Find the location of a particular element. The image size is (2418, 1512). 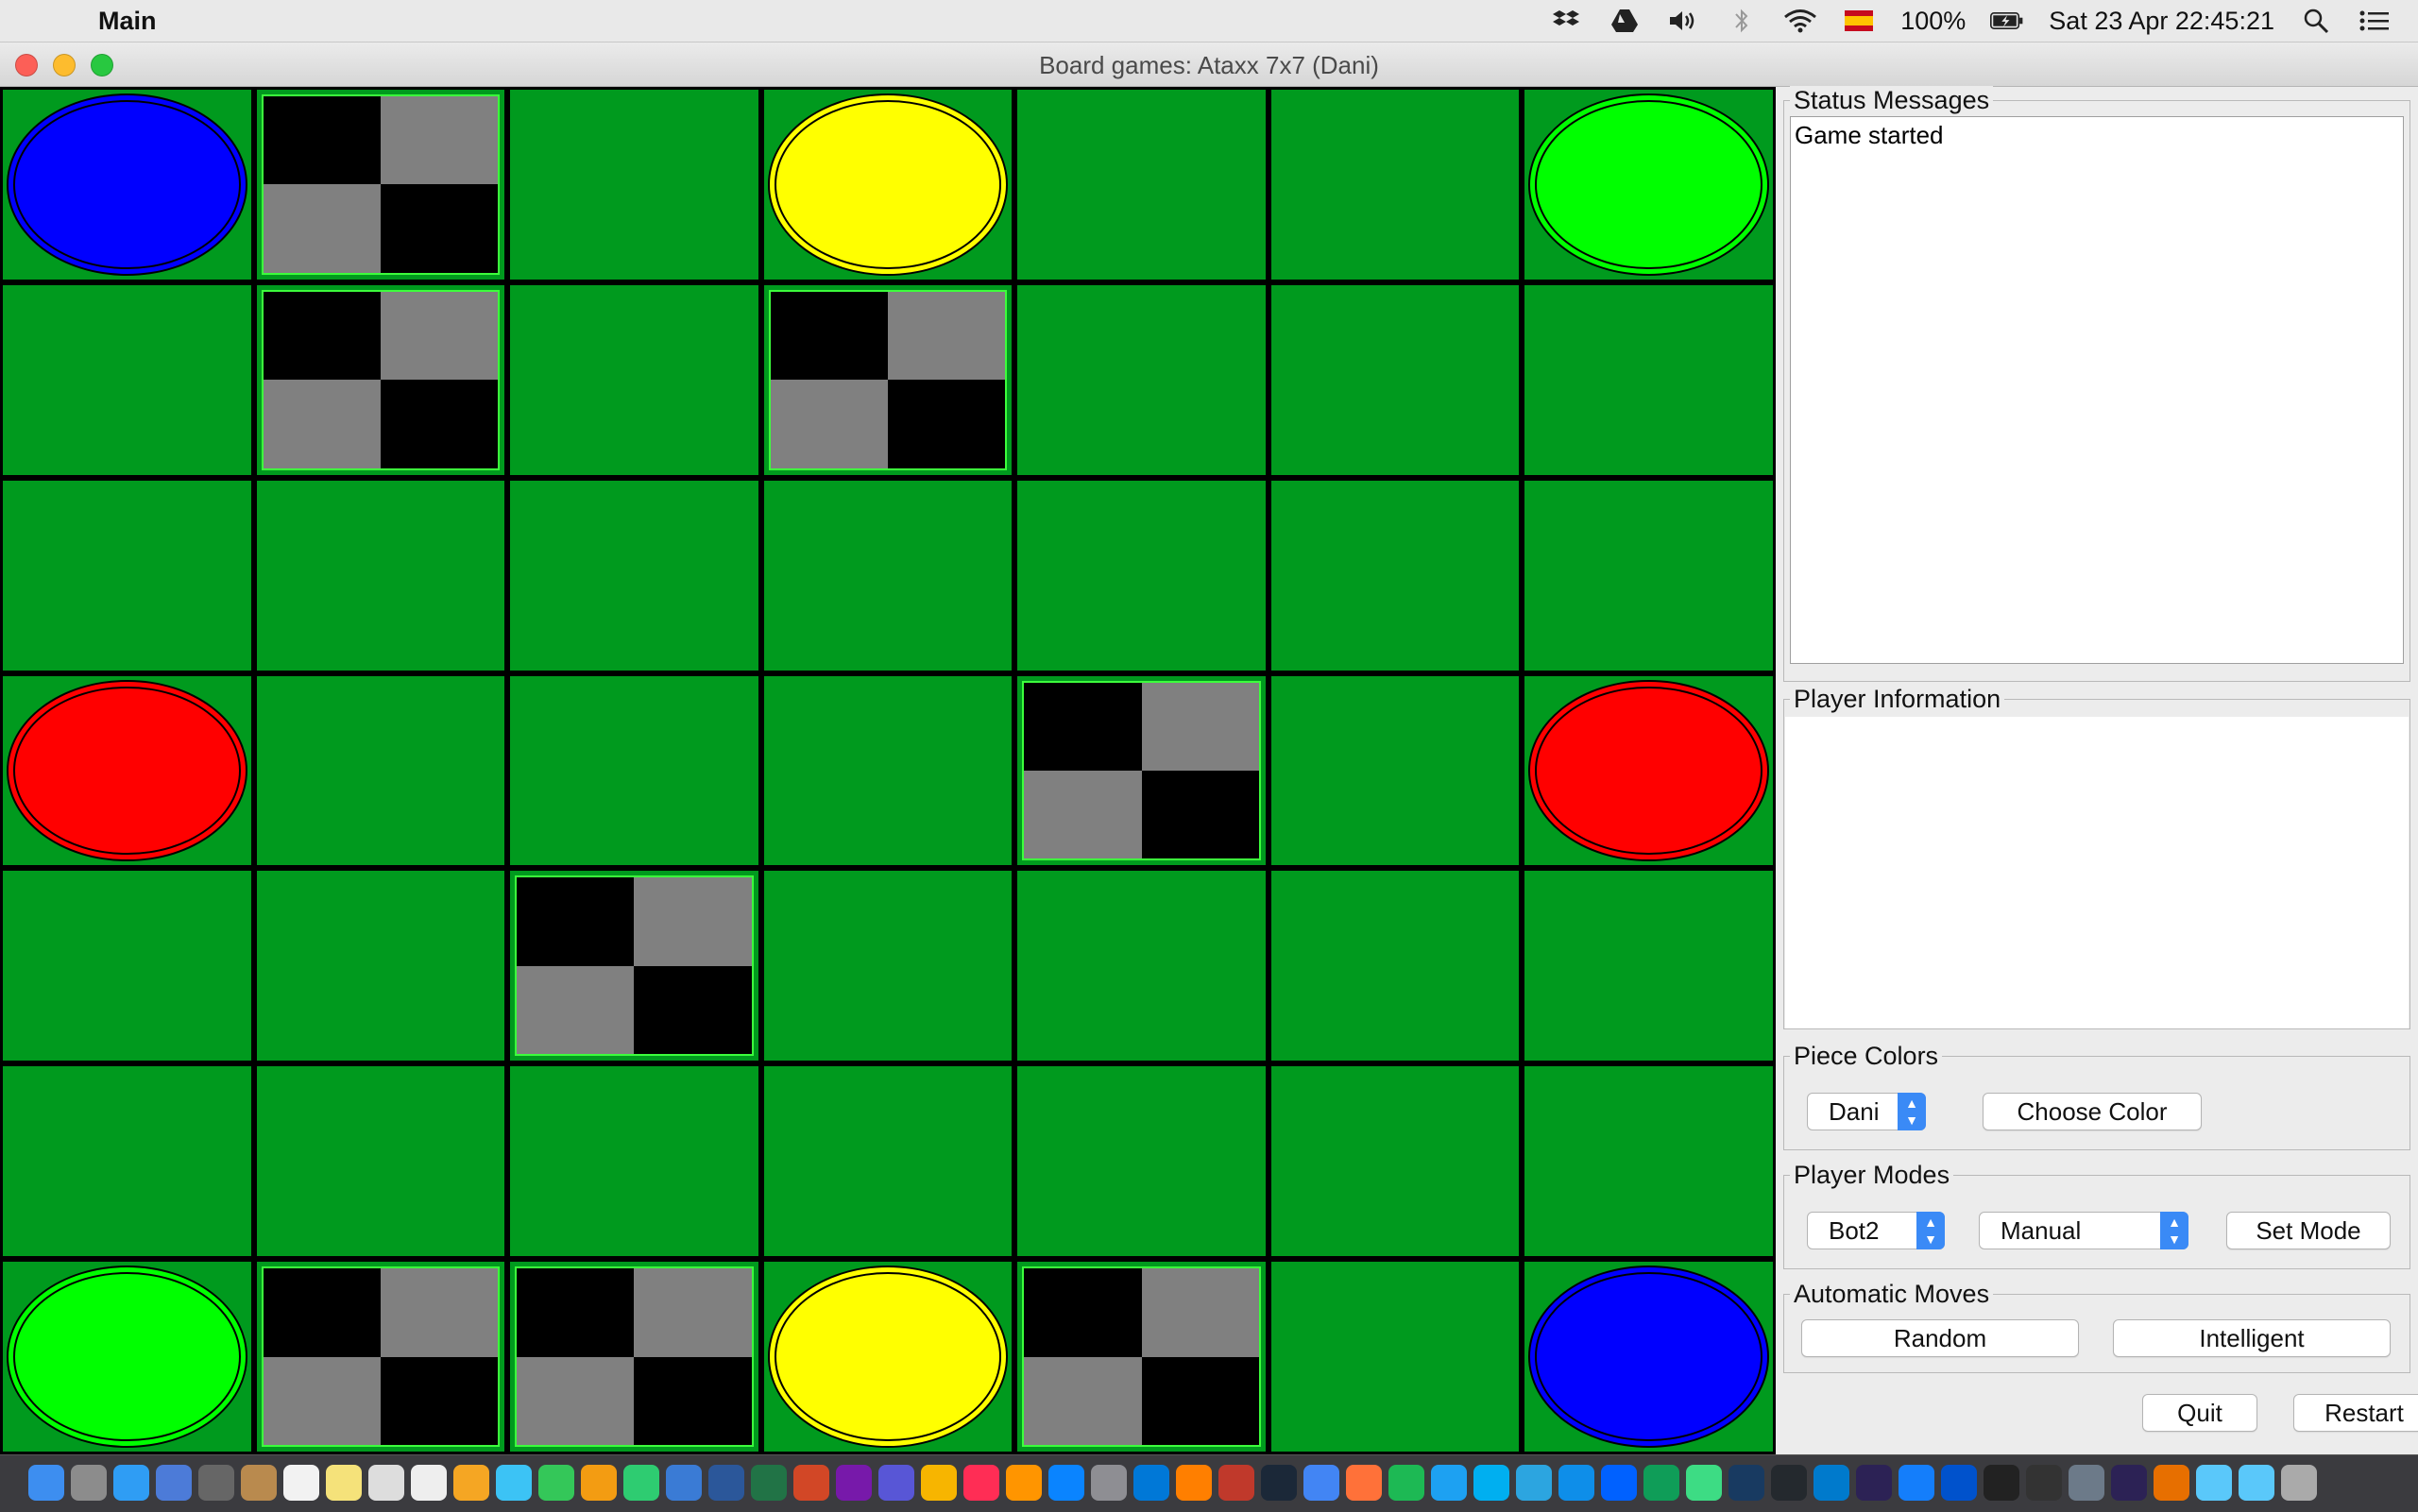

powerpoint-icon is located at coordinates (811, 1483).